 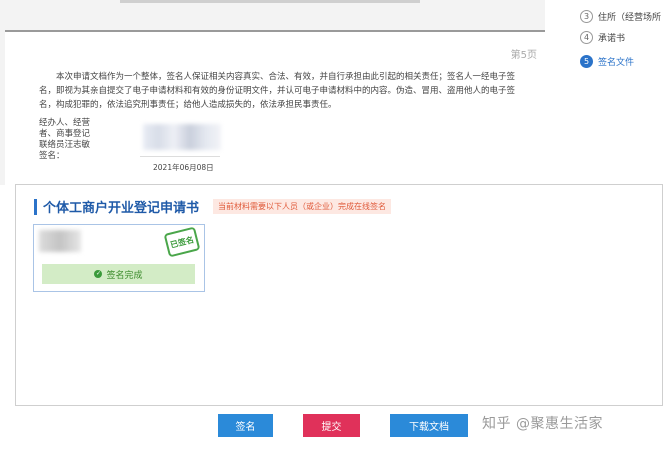 I want to click on check-circle-icon: ✓, so click(x=98, y=274).